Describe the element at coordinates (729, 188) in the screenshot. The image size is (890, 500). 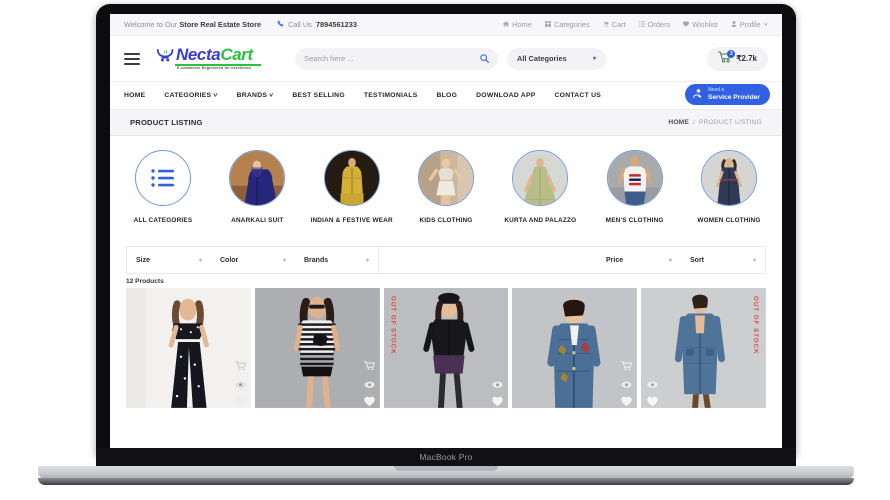
I see `category-item-women-clothing: WOMEN CLOTHING` at that location.